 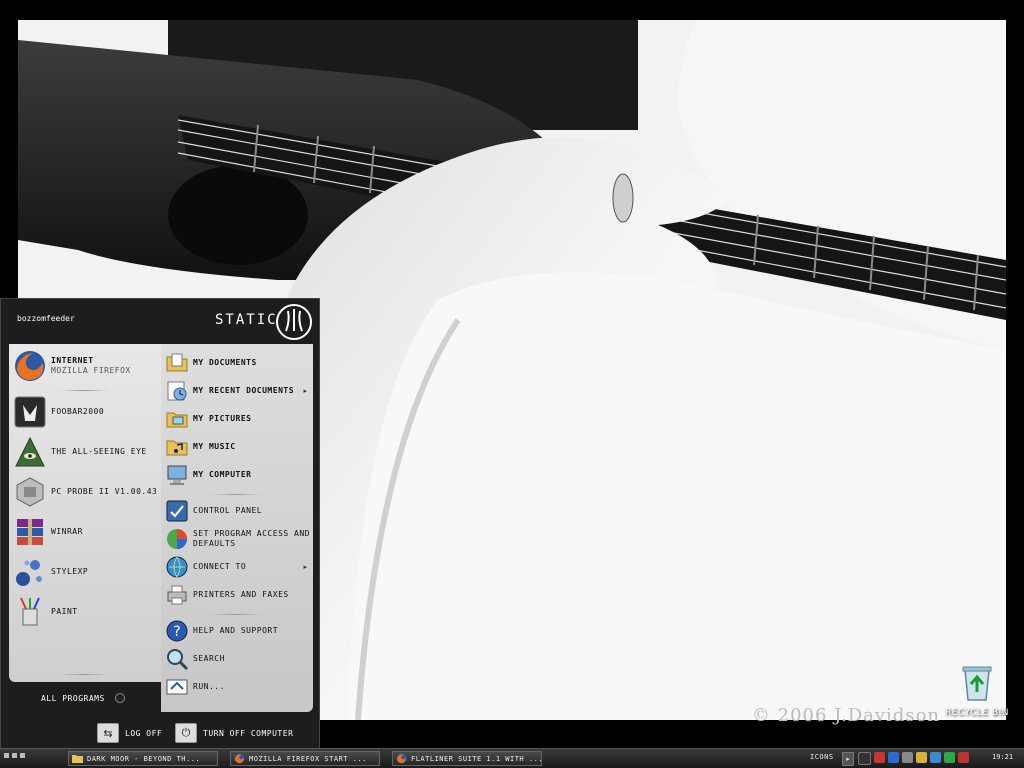 What do you see at coordinates (238, 659) in the screenshot?
I see `search-item: SEARCH` at bounding box center [238, 659].